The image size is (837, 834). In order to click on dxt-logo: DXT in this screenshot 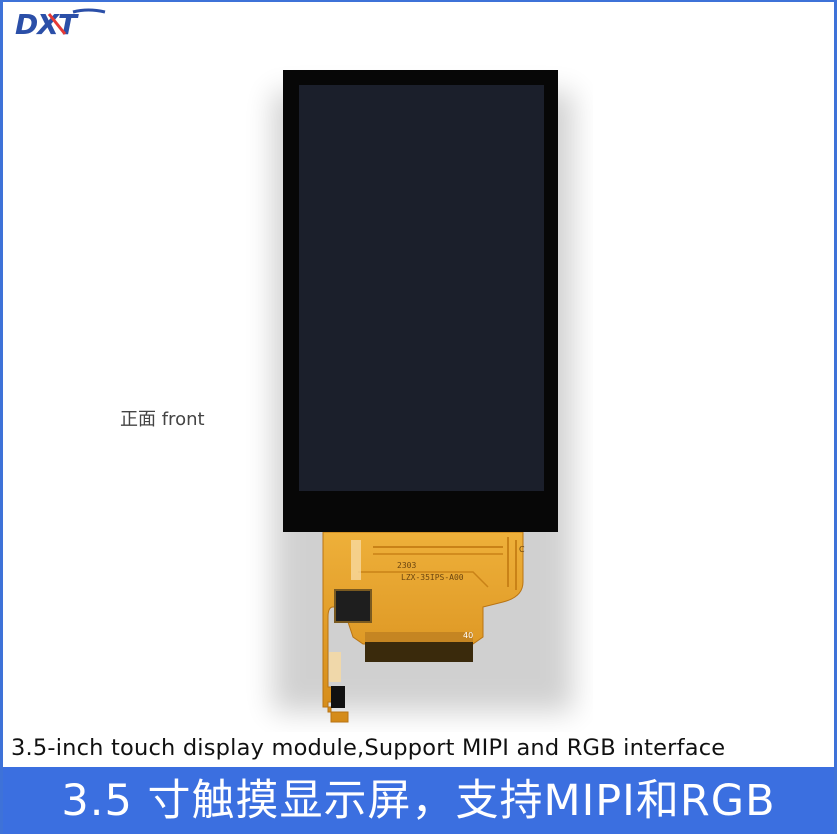, I will do `click(60, 24)`.